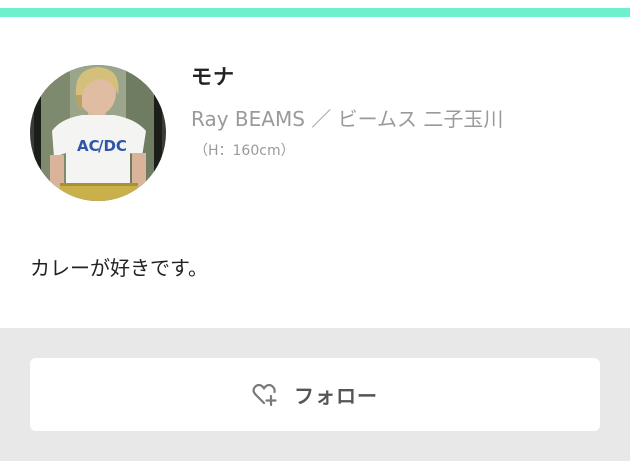  I want to click on follow-button-label: フォロー, so click(336, 396).